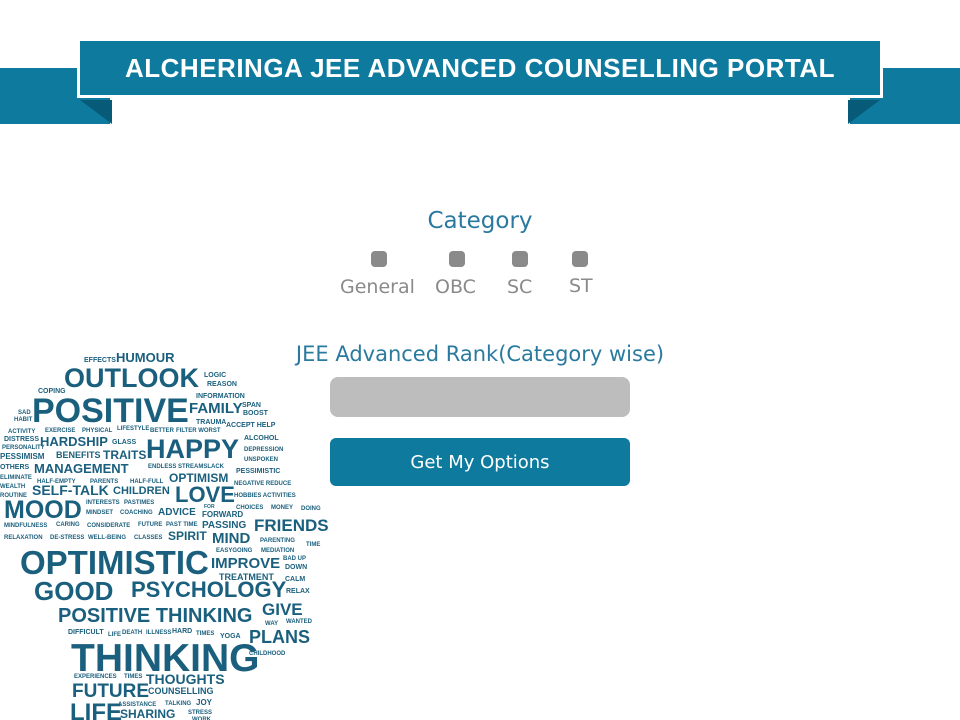 The image size is (960, 720). What do you see at coordinates (222, 514) in the screenshot?
I see `word-cloud-word: FORWARD` at bounding box center [222, 514].